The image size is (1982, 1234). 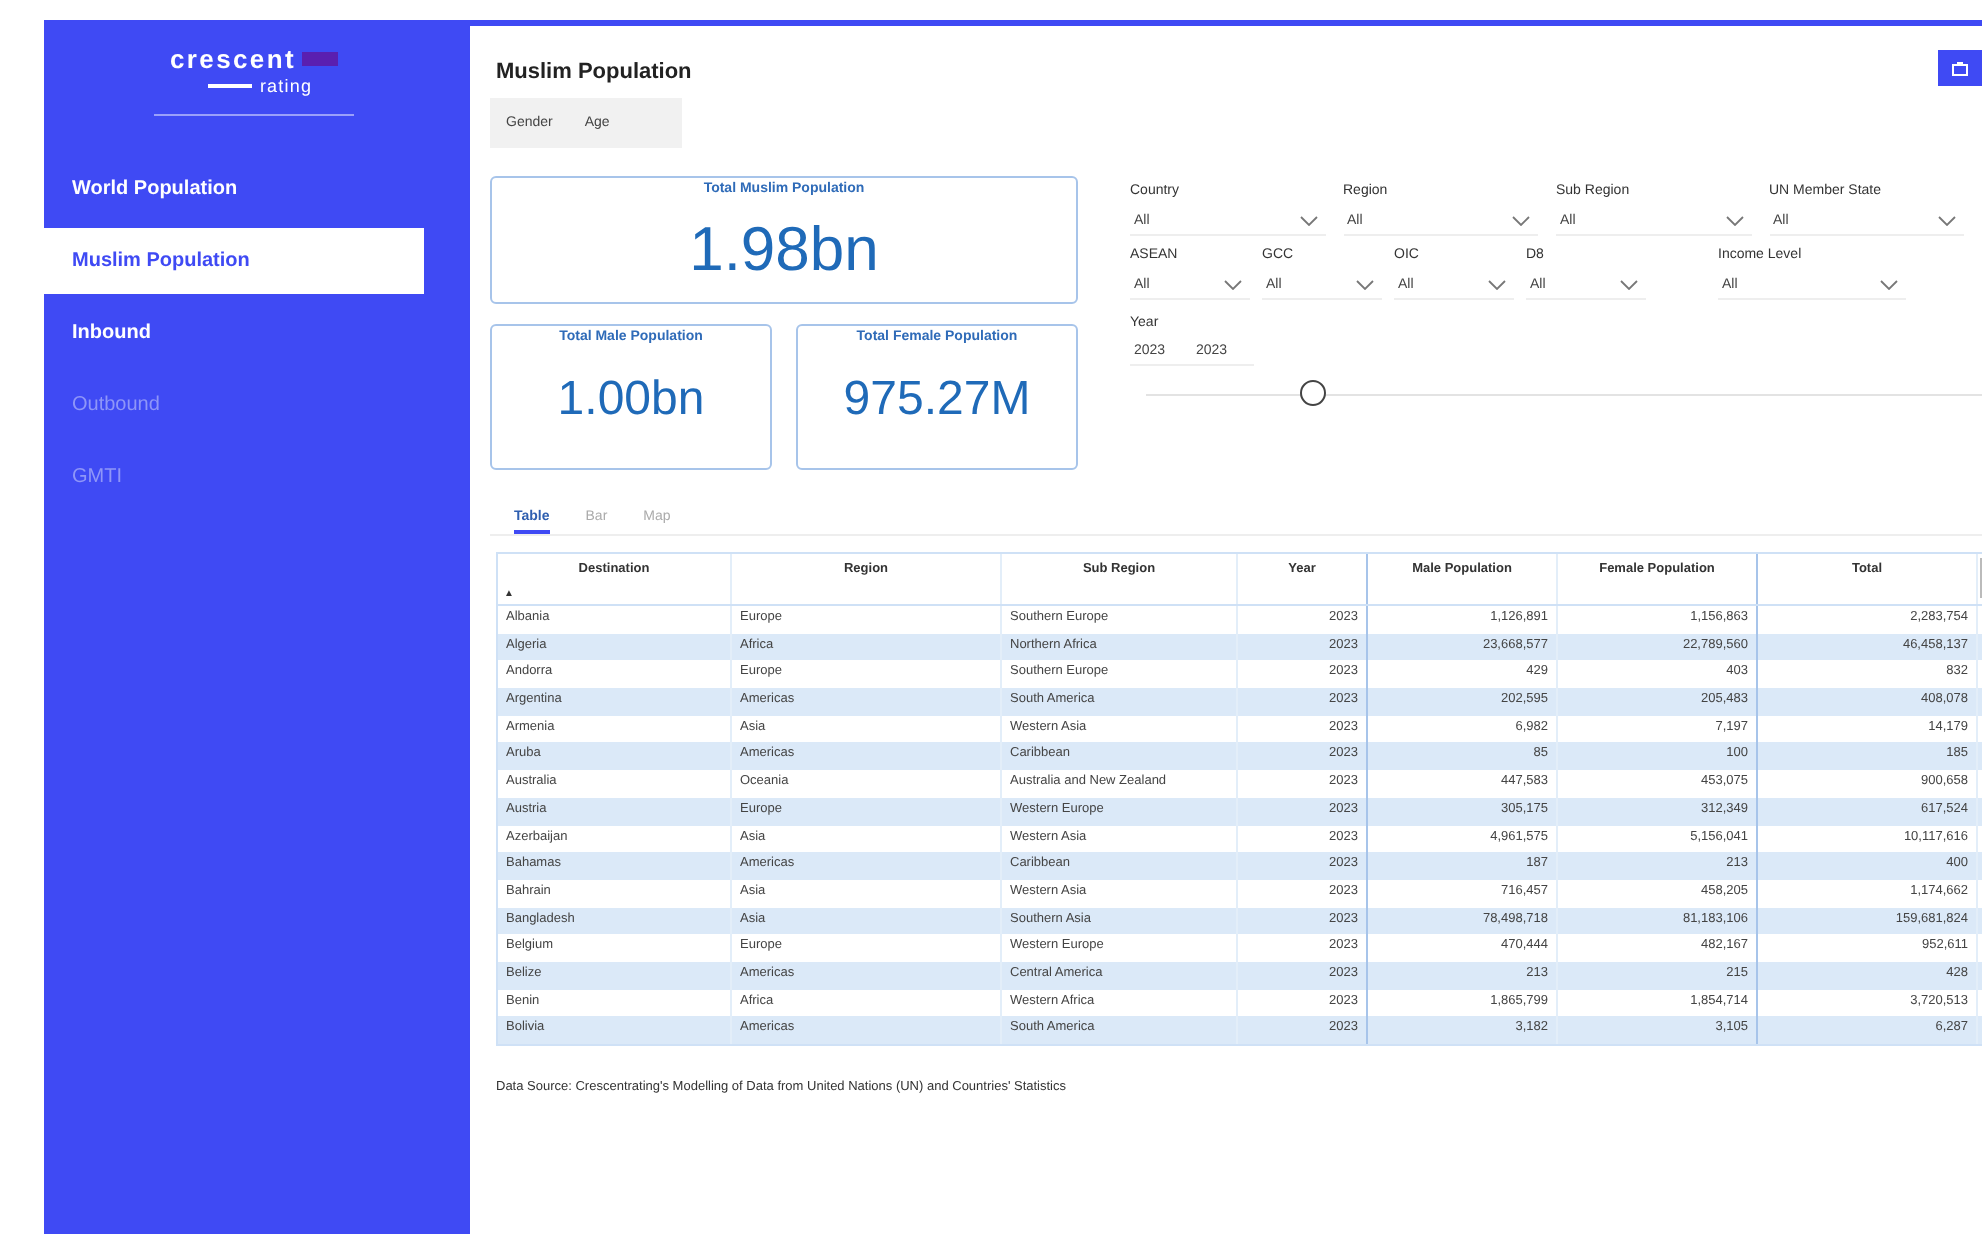 What do you see at coordinates (594, 72) in the screenshot?
I see `page-title: Muslim Population` at bounding box center [594, 72].